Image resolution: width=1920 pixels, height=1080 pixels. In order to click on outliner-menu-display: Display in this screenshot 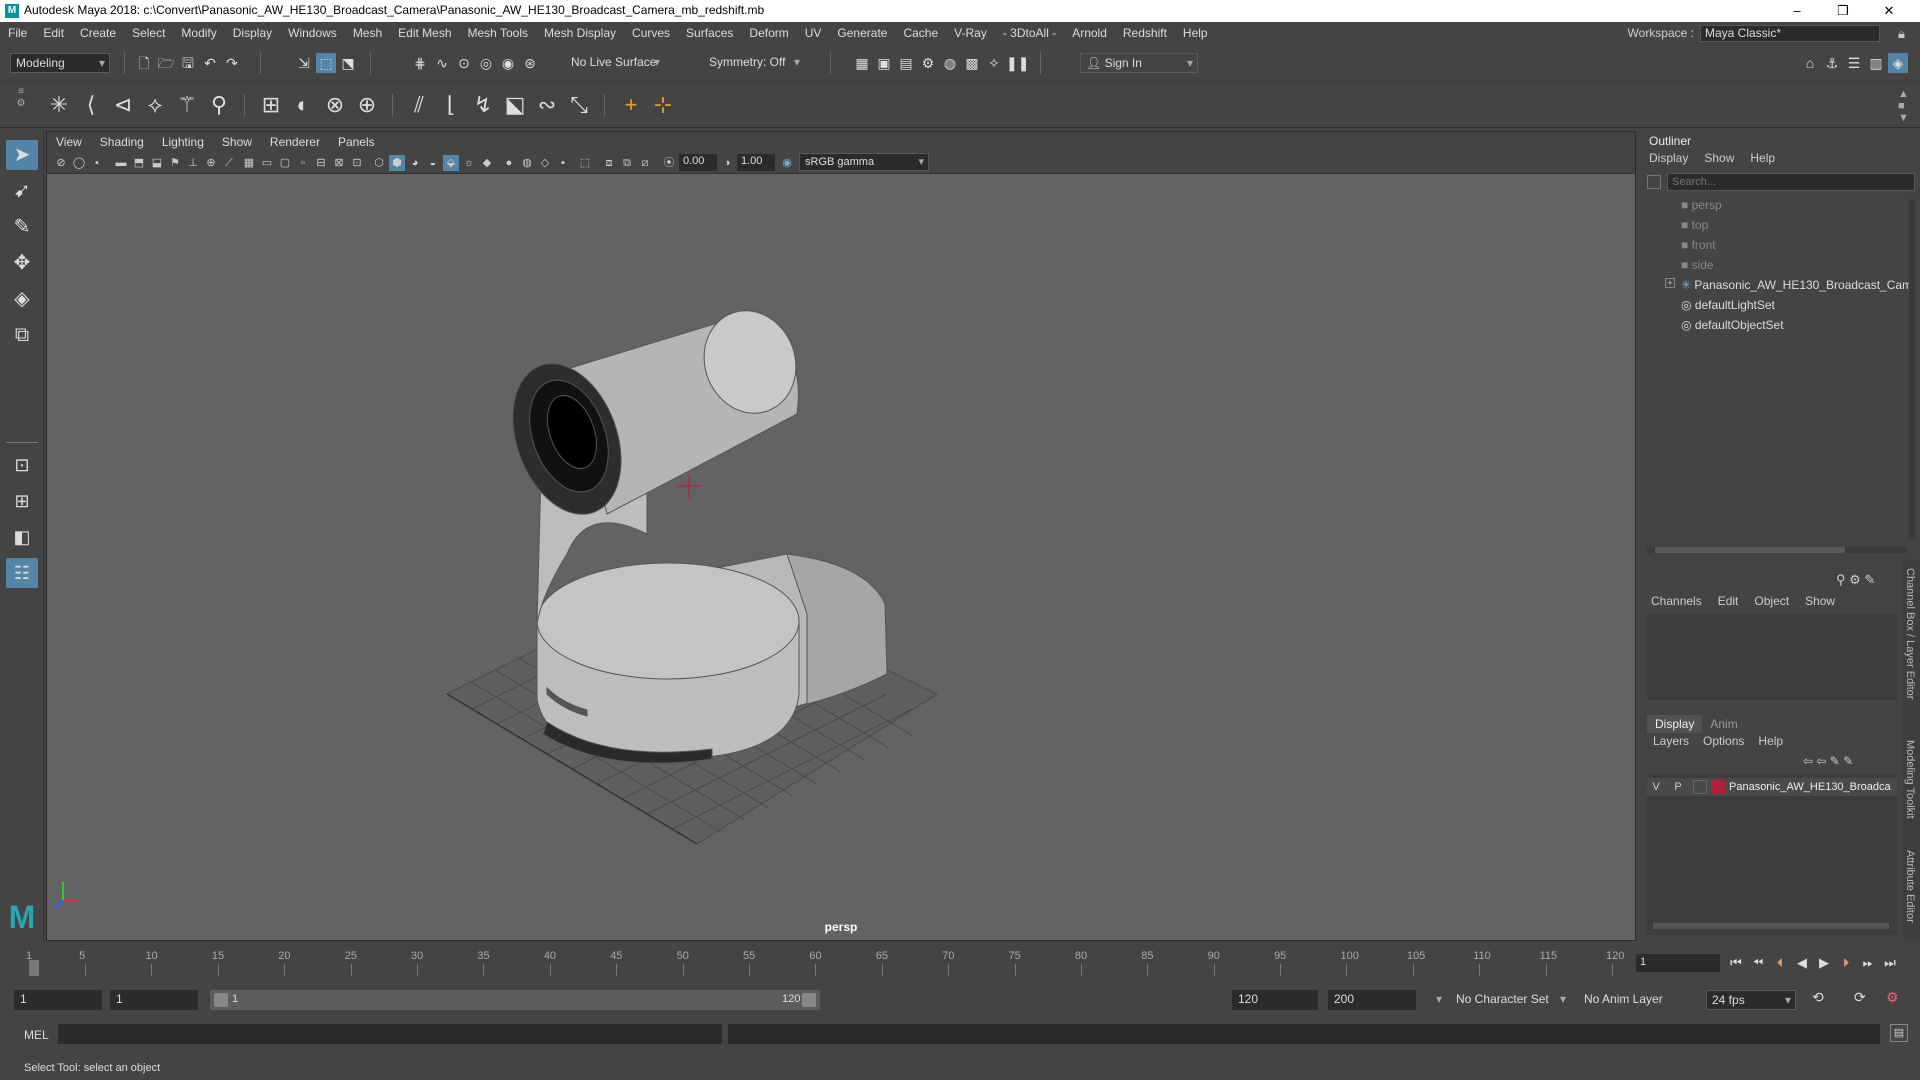, I will do `click(1668, 158)`.